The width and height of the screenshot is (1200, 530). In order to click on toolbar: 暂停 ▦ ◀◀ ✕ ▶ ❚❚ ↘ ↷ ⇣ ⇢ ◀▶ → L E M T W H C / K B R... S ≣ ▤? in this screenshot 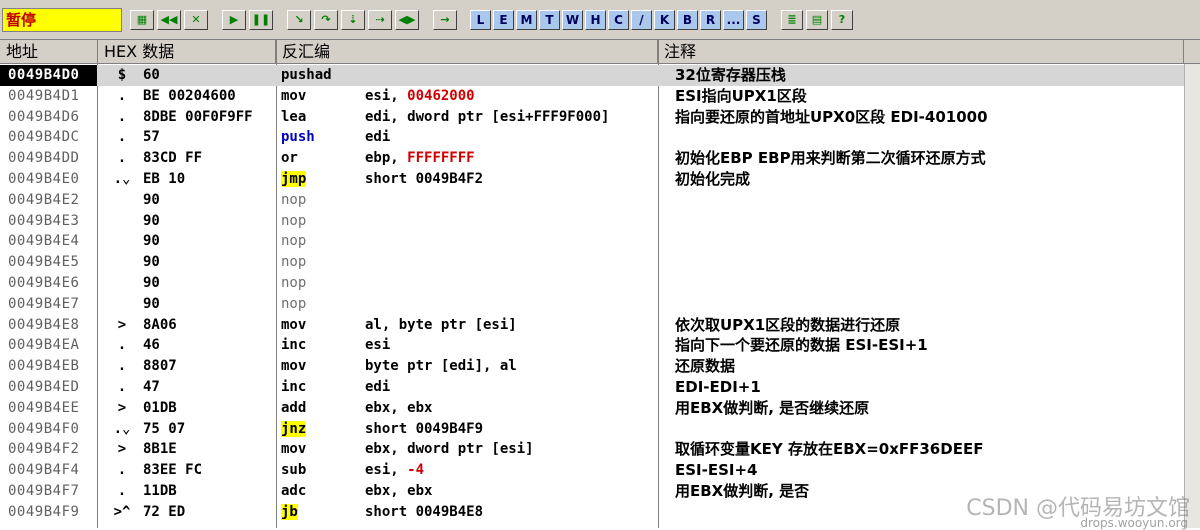, I will do `click(600, 20)`.